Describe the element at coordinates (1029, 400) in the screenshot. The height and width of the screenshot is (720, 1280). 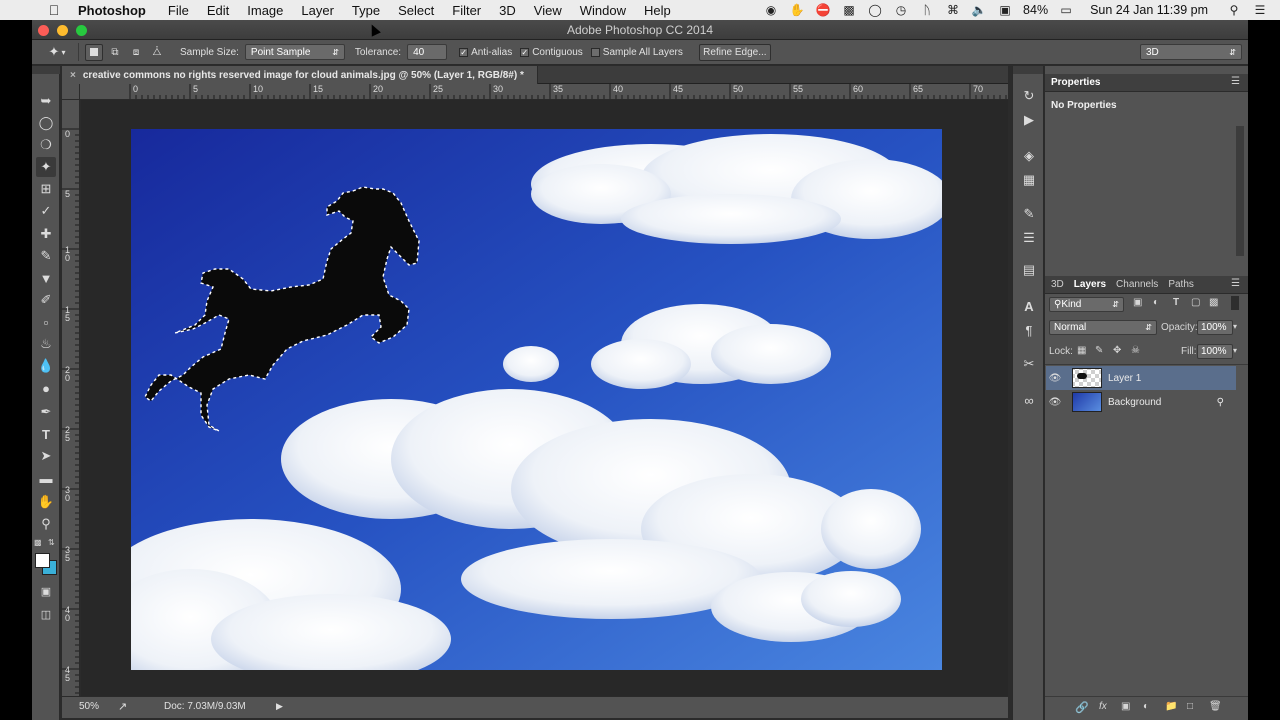
I see `libraries-panel-icon: ∞` at that location.